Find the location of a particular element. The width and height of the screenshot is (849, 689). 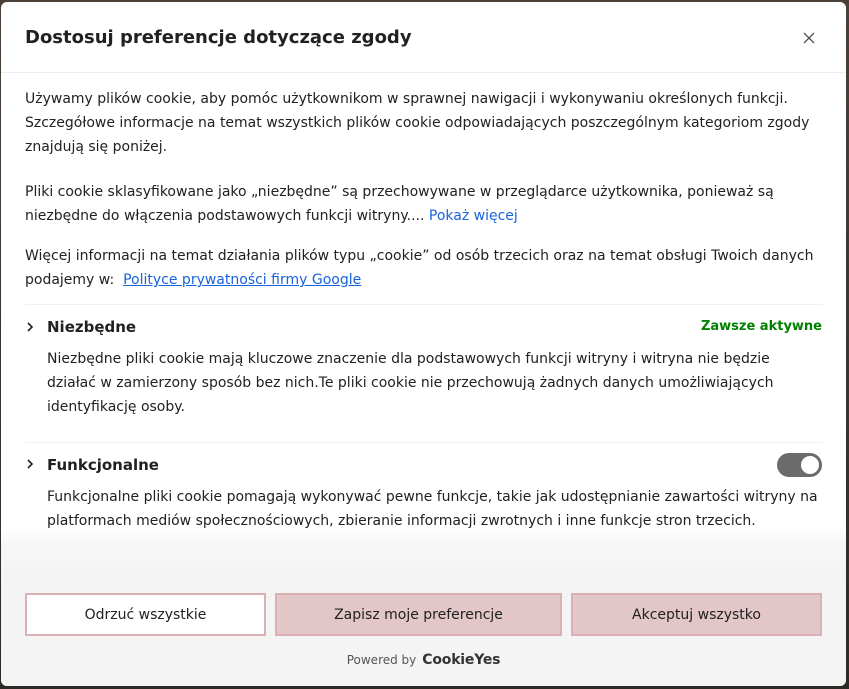

save-preferences-button: Zapisz moje preferencje is located at coordinates (418, 614).